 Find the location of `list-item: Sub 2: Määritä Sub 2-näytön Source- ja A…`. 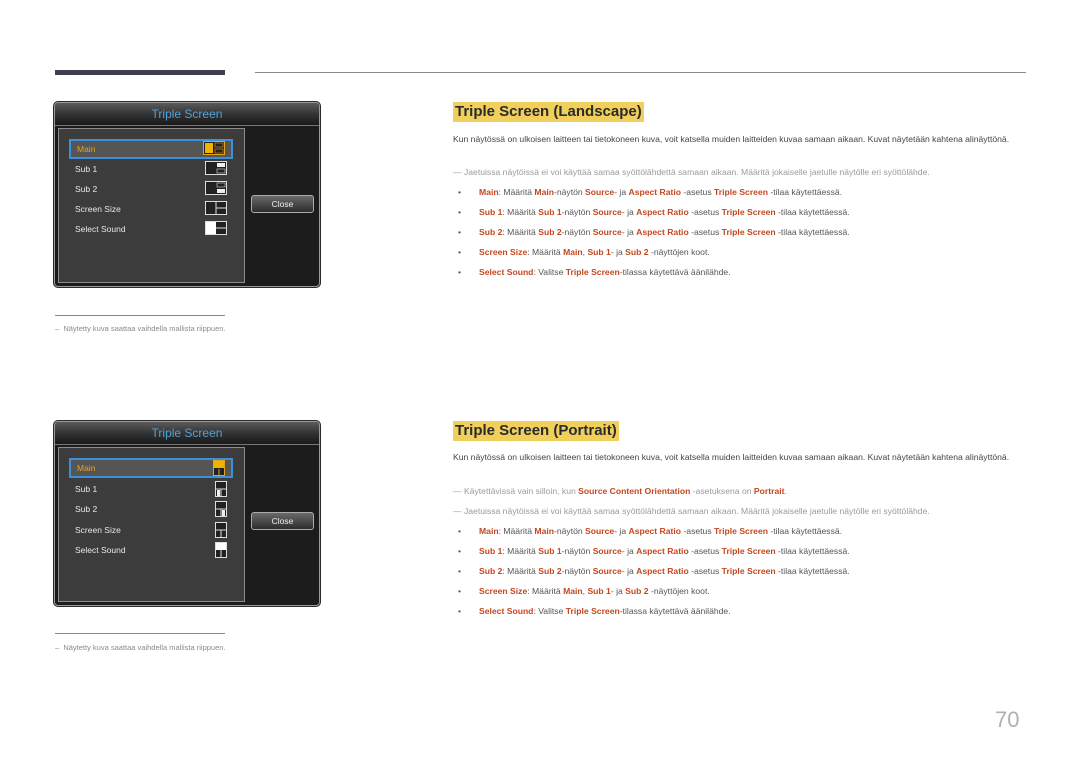

list-item: Sub 2: Määritä Sub 2-näytön Source- ja A… is located at coordinates (654, 571).